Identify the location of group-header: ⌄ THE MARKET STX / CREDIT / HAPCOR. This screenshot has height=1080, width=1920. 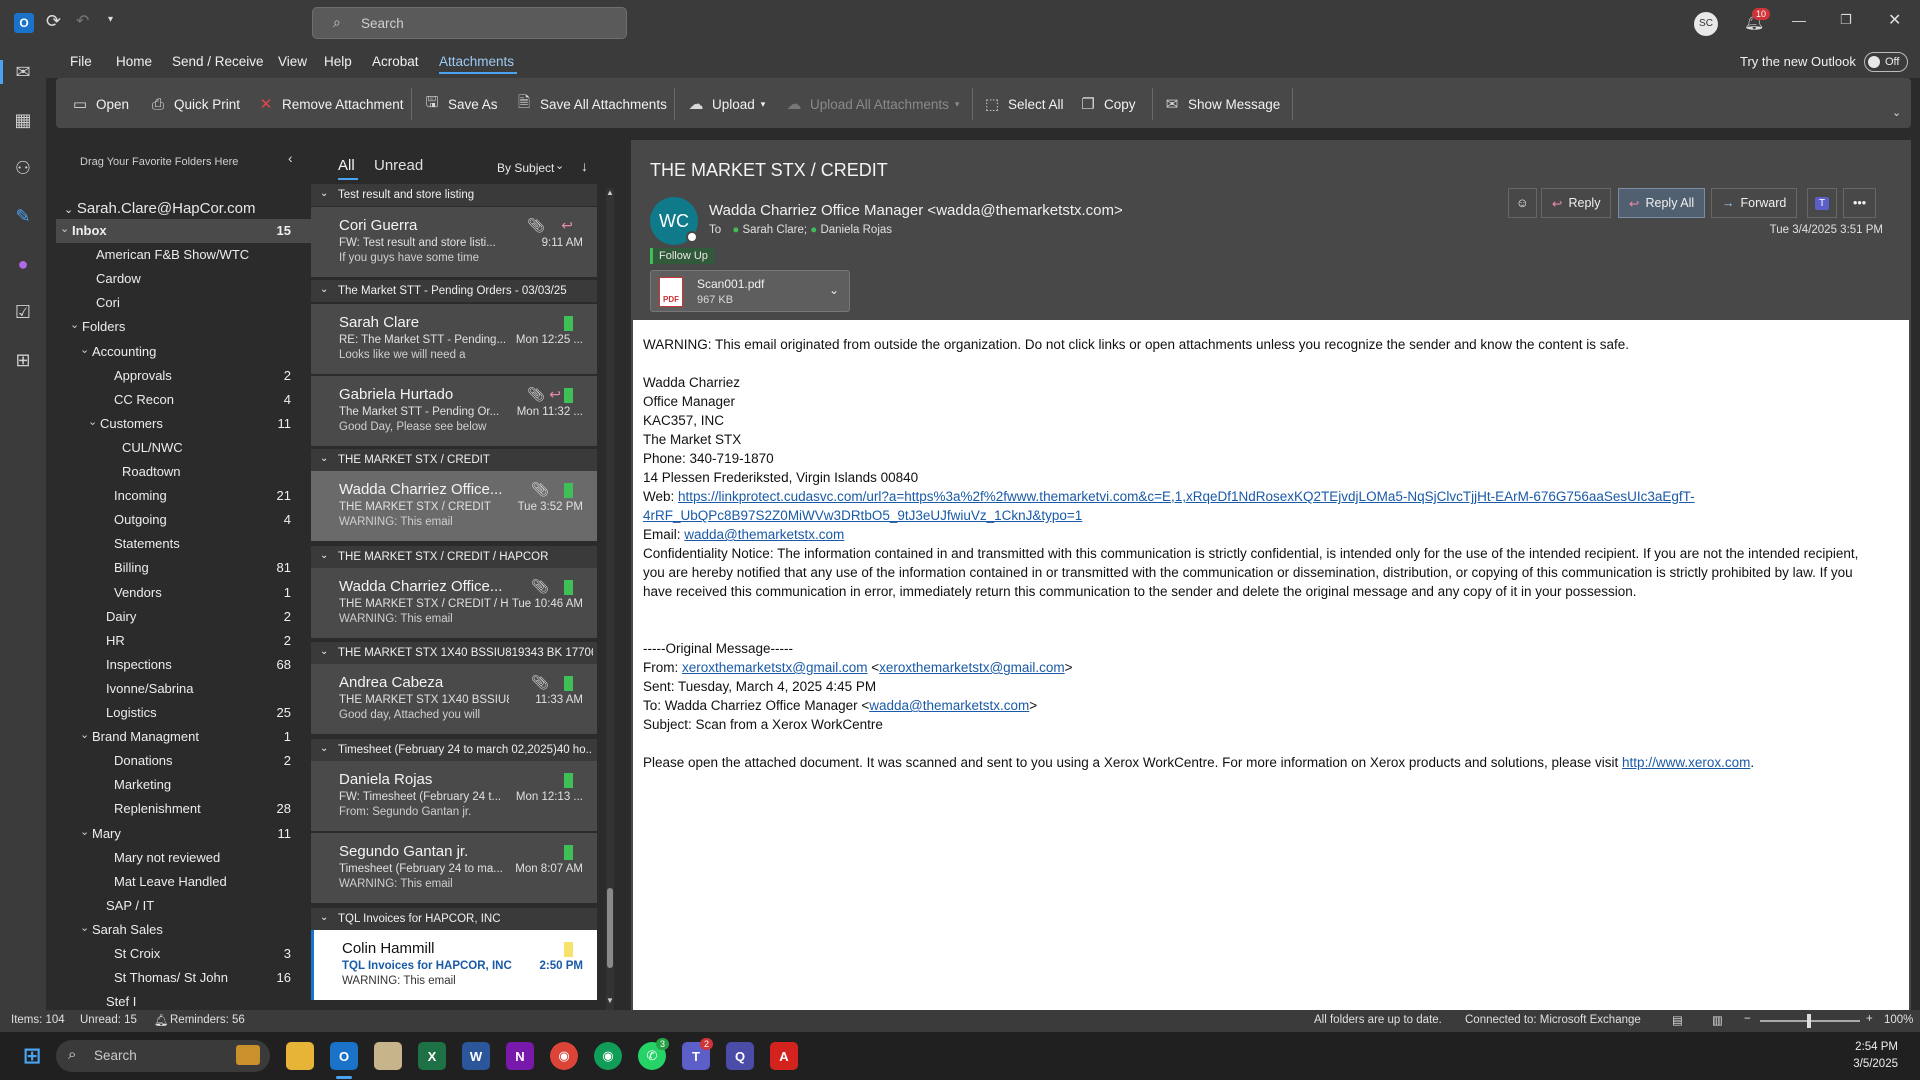
(454, 557).